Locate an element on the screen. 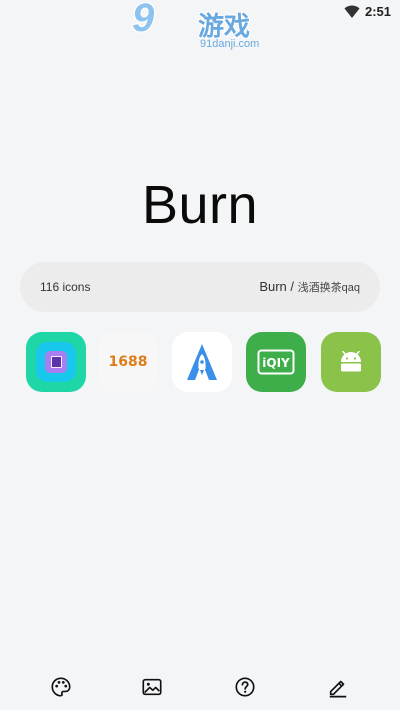 The width and height of the screenshot is (400, 710). pack-info-bar: 116 icons Burn / 浅酒换茶qaq is located at coordinates (200, 287).